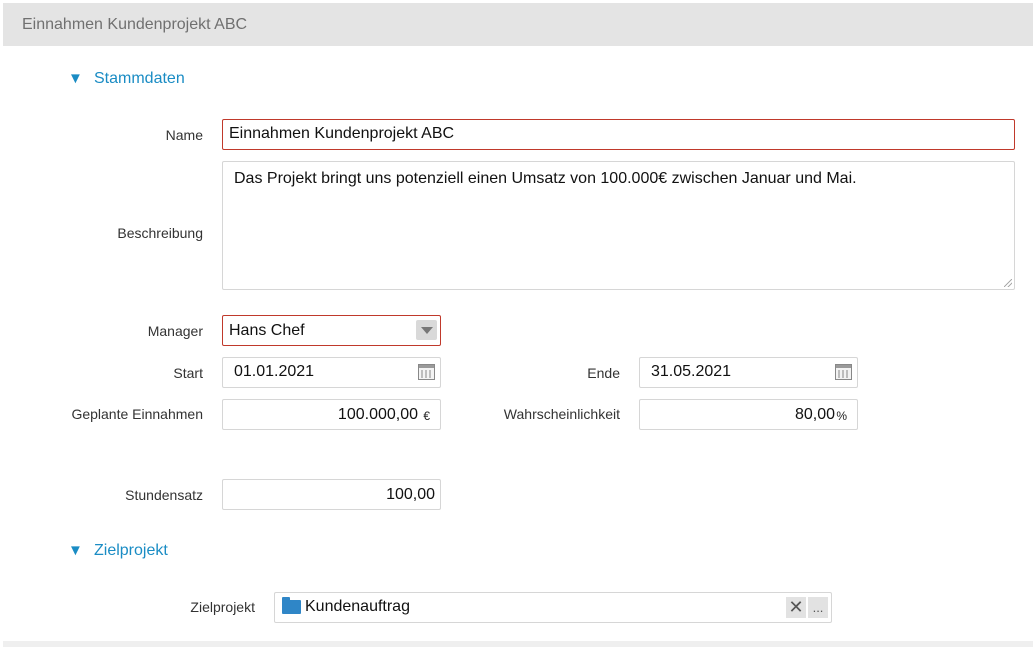 This screenshot has height=647, width=1033. I want to click on section-title: Stammdaten, so click(139, 78).